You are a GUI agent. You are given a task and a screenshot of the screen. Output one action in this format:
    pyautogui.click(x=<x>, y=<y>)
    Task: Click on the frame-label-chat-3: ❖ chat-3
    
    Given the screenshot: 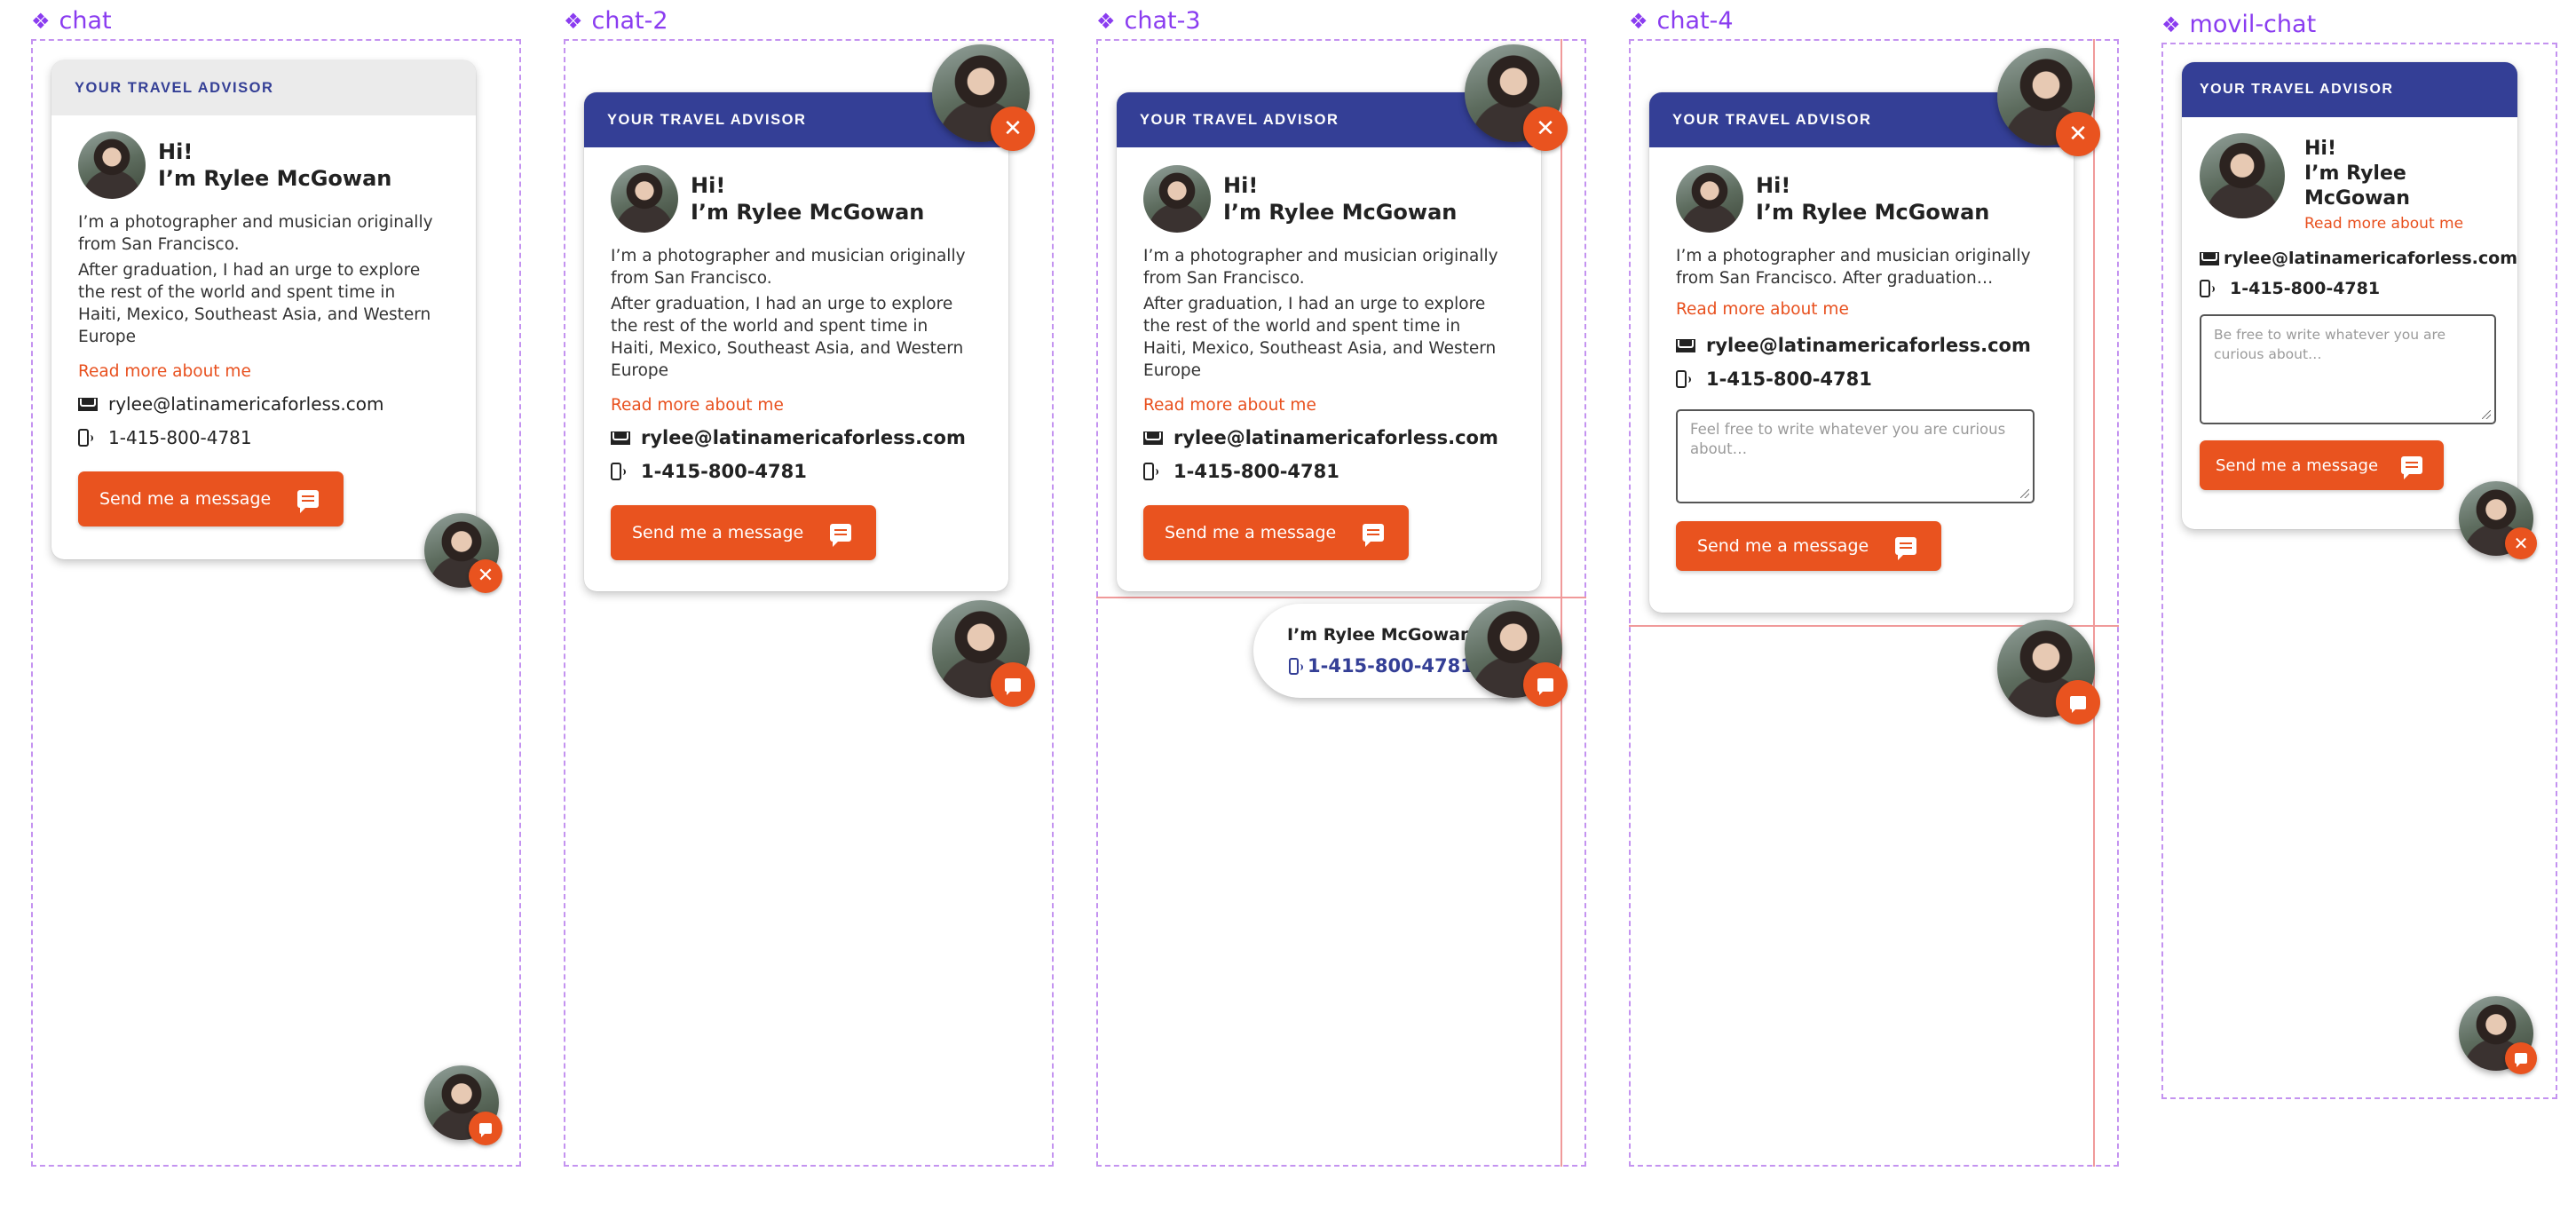 What is the action you would take?
    pyautogui.click(x=1148, y=21)
    